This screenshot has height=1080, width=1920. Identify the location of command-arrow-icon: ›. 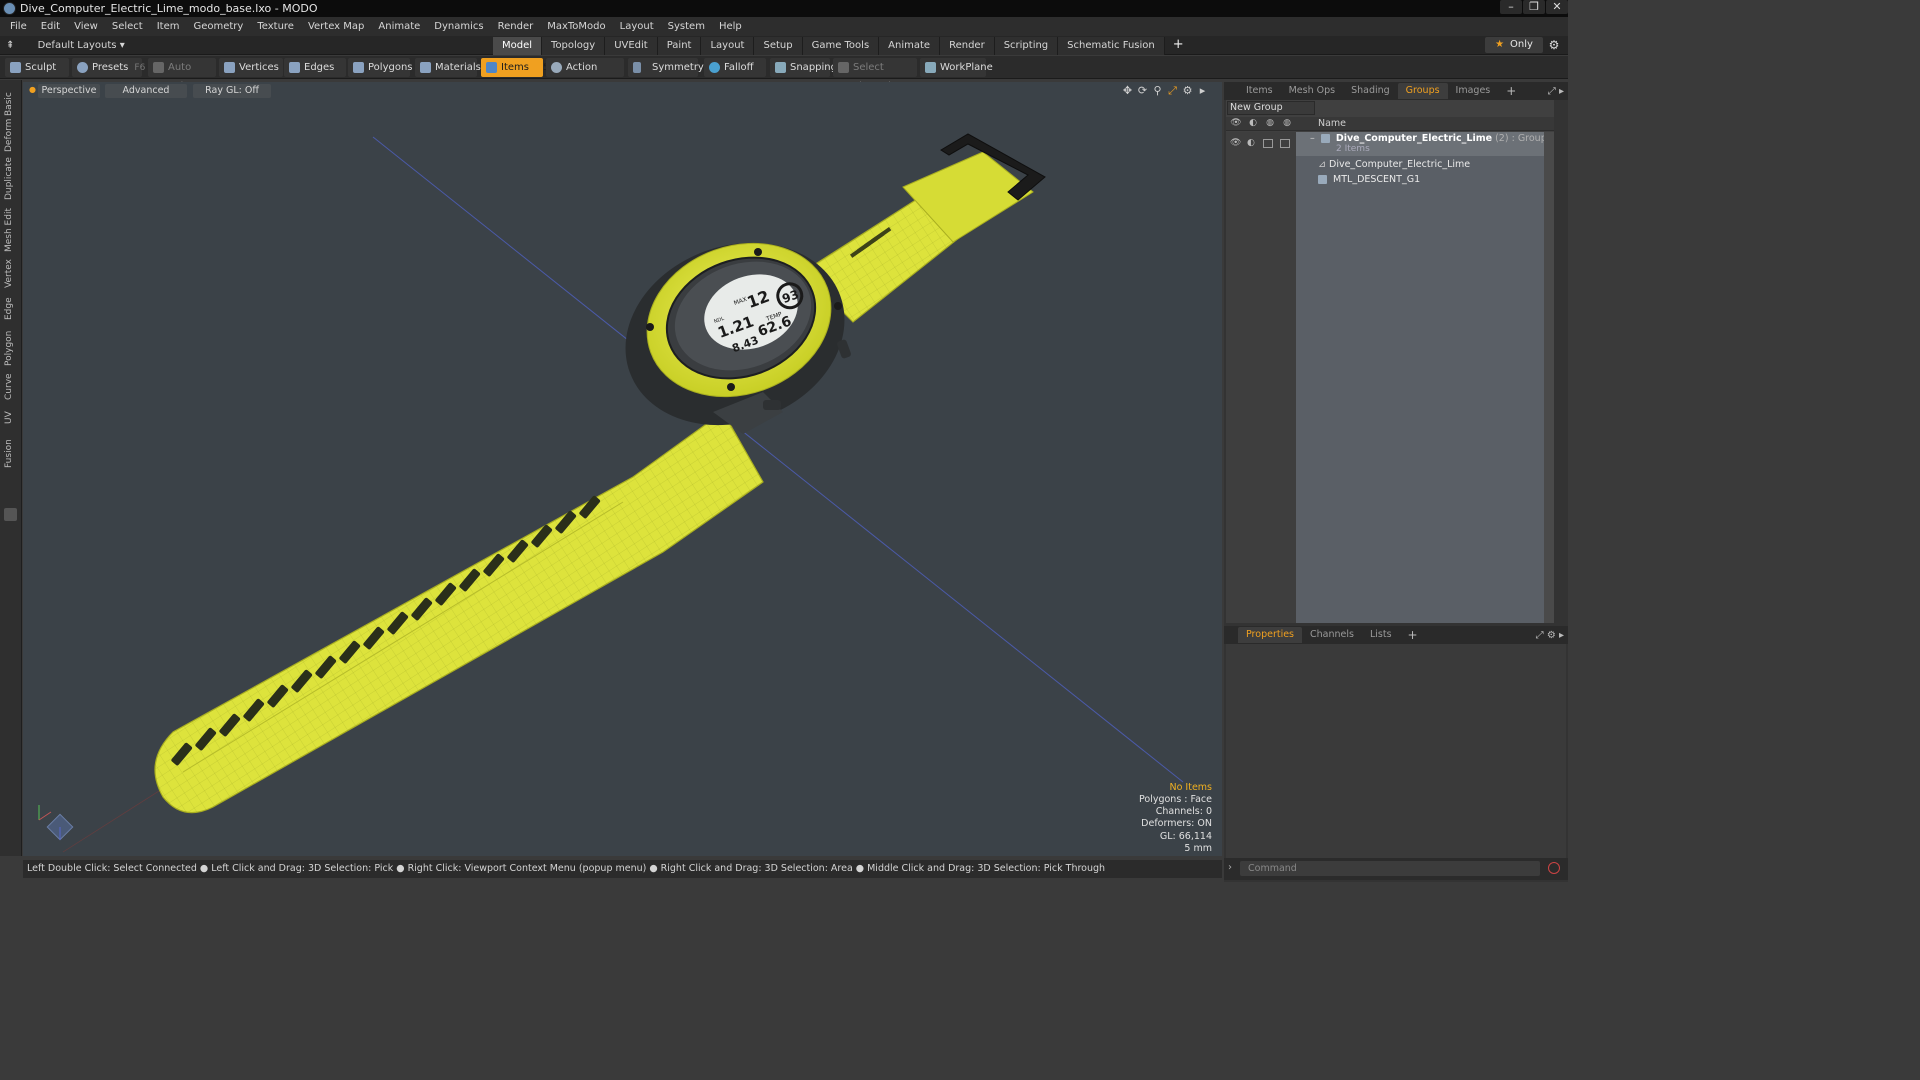
(1230, 867).